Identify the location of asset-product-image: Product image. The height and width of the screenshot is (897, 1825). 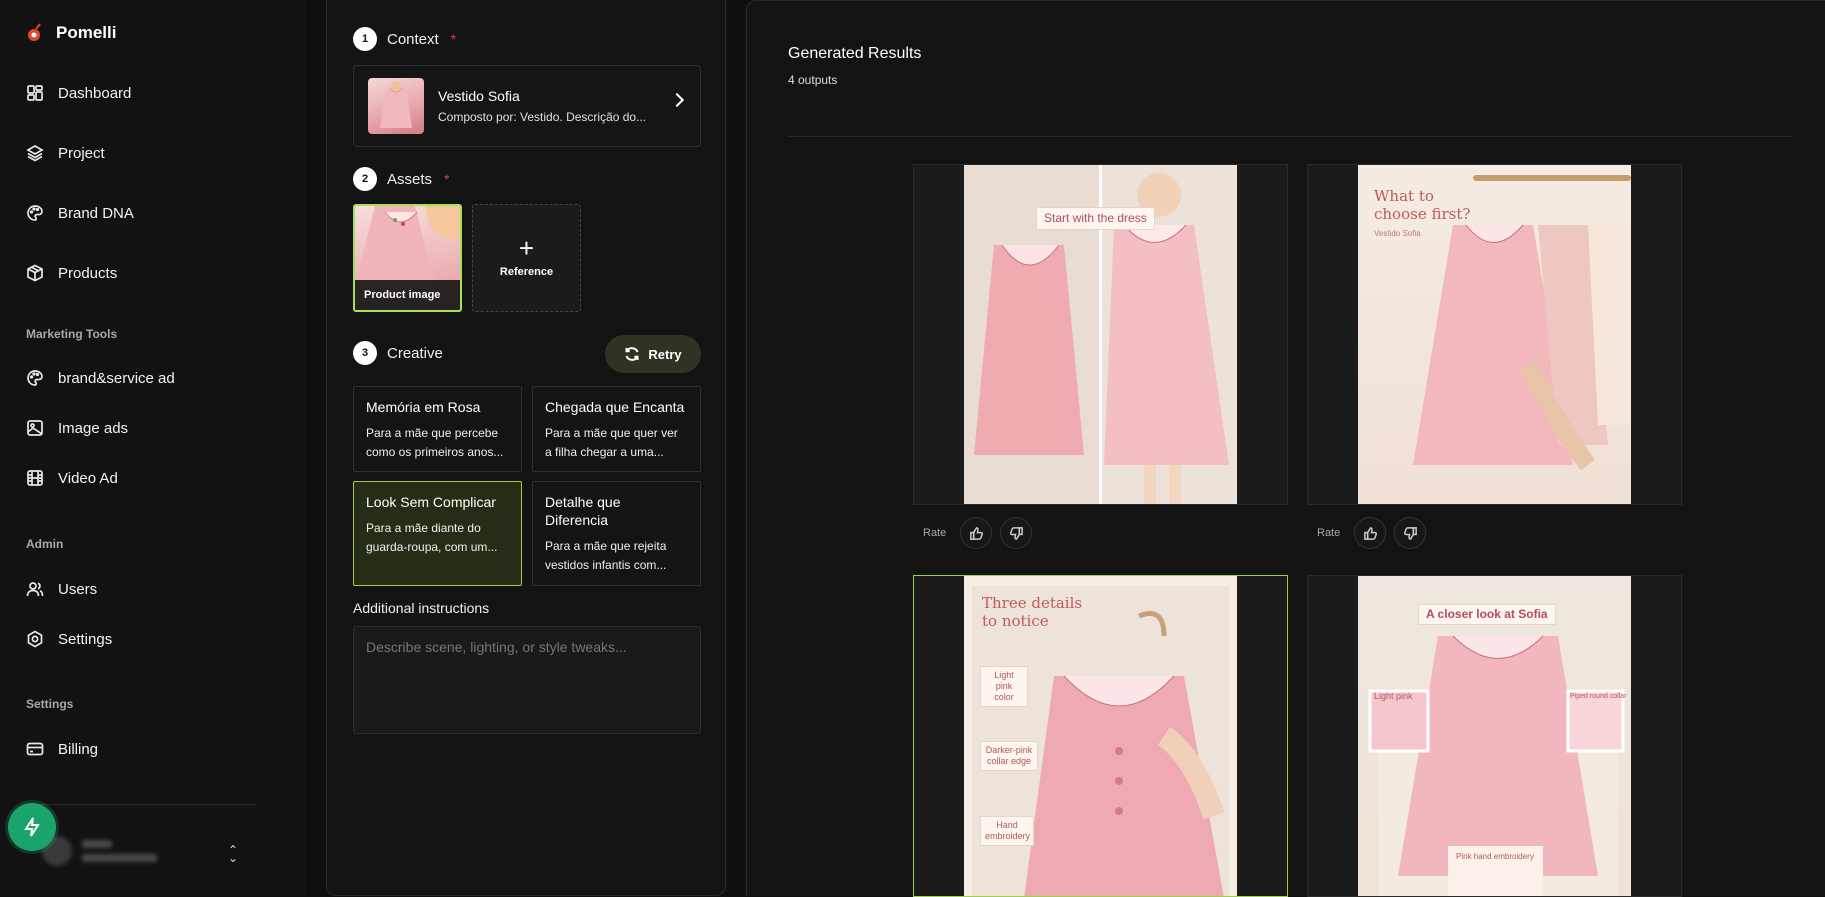
(407, 258).